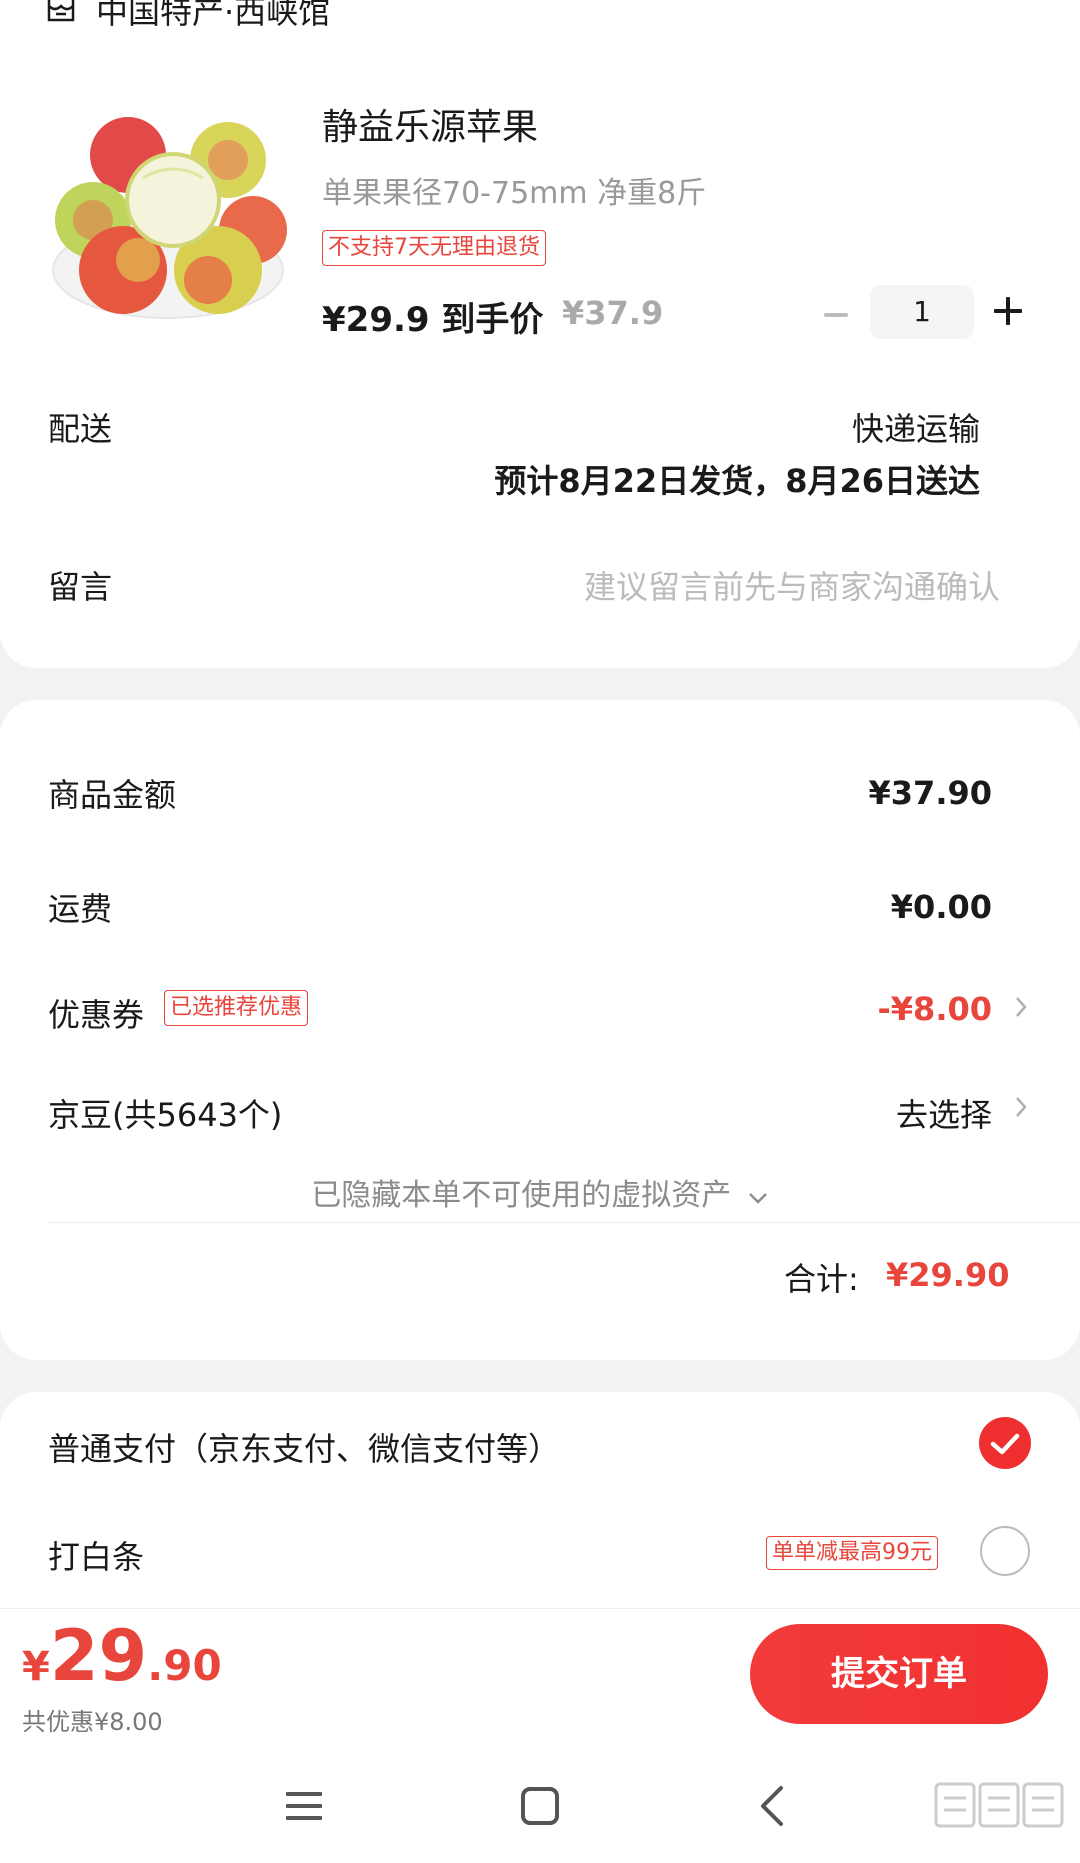 This screenshot has height=1863, width=1080. What do you see at coordinates (737, 481) in the screenshot?
I see `delivery-estimate: 预计8月22日发货，8月26日送达` at bounding box center [737, 481].